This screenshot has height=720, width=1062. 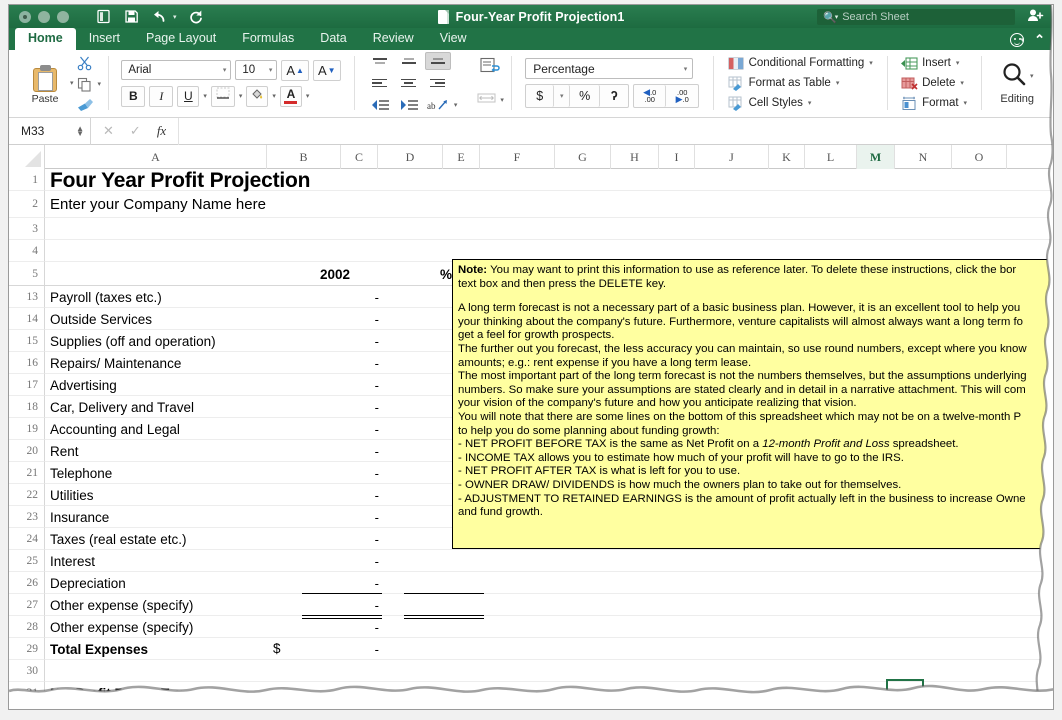 What do you see at coordinates (27, 180) in the screenshot?
I see `row-header-1: 1` at bounding box center [27, 180].